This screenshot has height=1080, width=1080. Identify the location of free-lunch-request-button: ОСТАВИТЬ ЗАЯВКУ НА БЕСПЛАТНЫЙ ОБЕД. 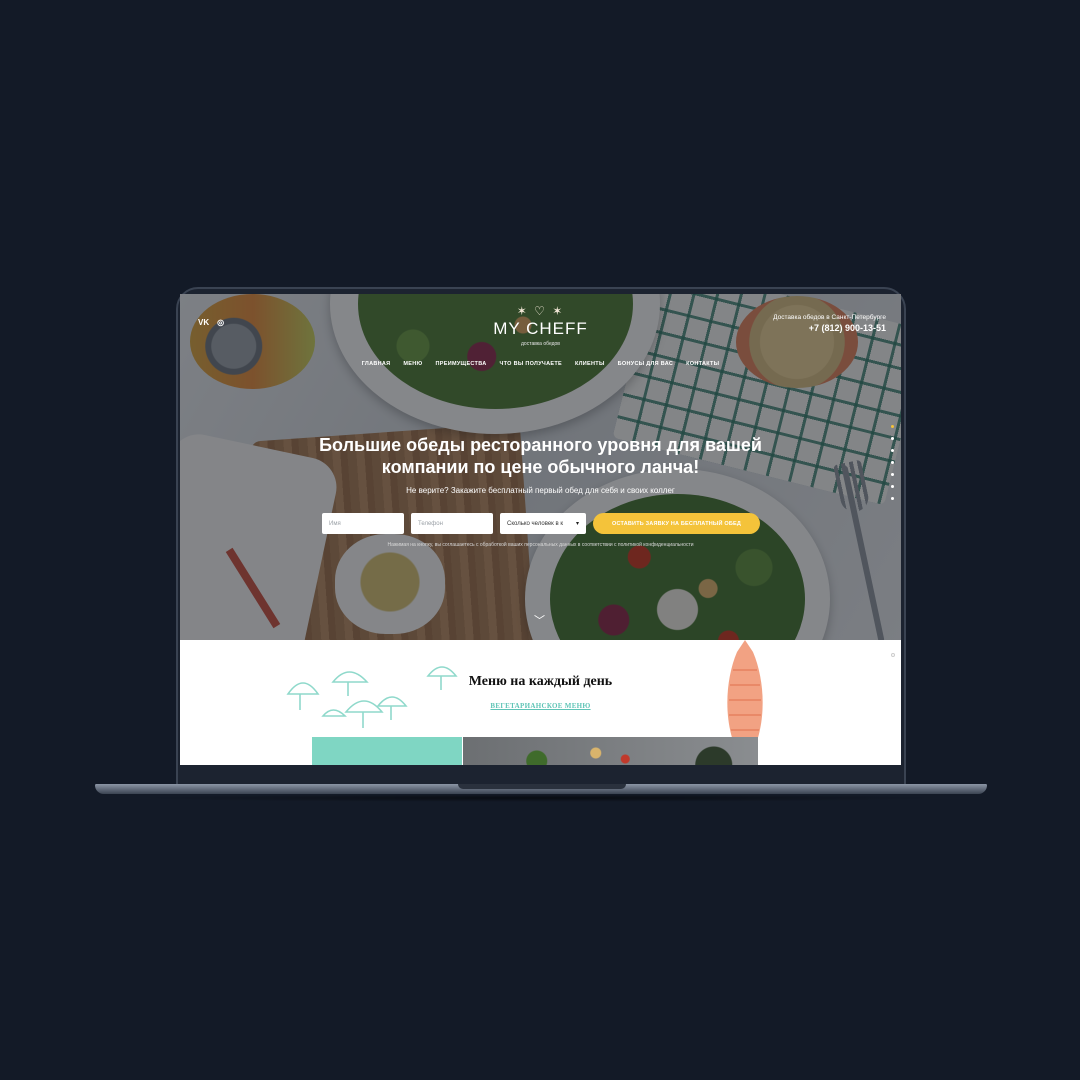
(676, 523).